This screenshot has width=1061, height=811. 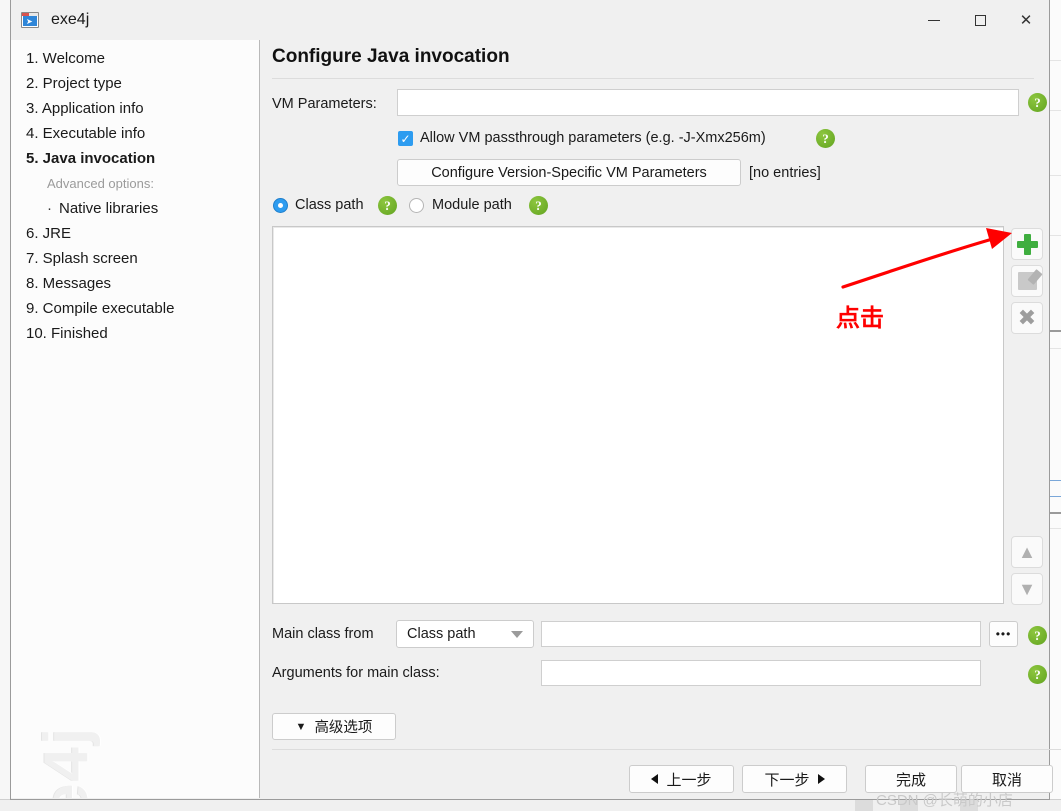 I want to click on exe4j-app-icon: ➤, so click(x=30, y=20).